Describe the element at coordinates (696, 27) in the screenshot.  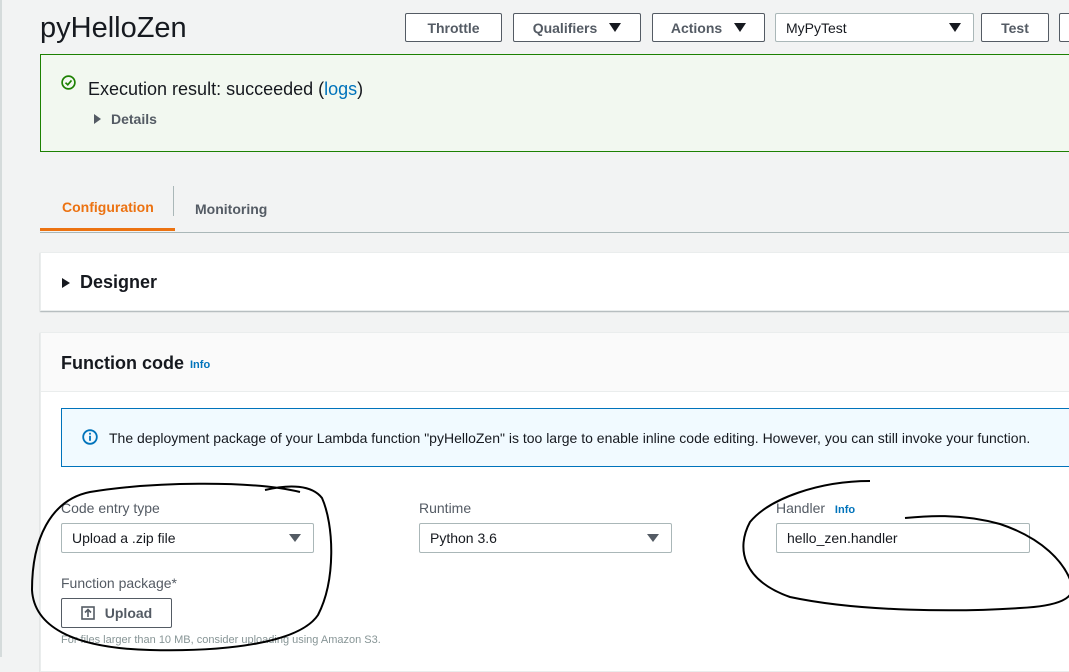
I see `actions-label: Actions` at that location.